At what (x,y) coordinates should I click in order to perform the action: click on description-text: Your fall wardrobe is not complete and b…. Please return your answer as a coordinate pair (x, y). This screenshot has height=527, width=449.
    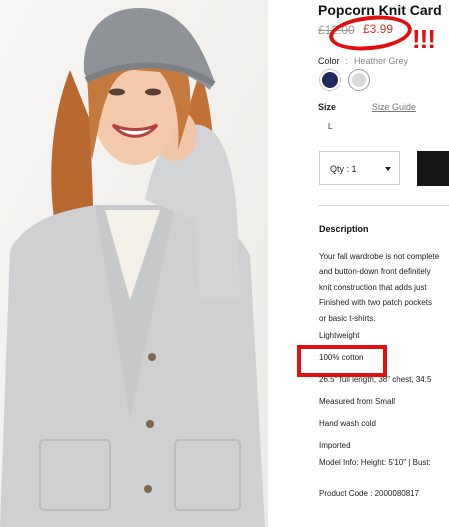
    Looking at the image, I should click on (384, 287).